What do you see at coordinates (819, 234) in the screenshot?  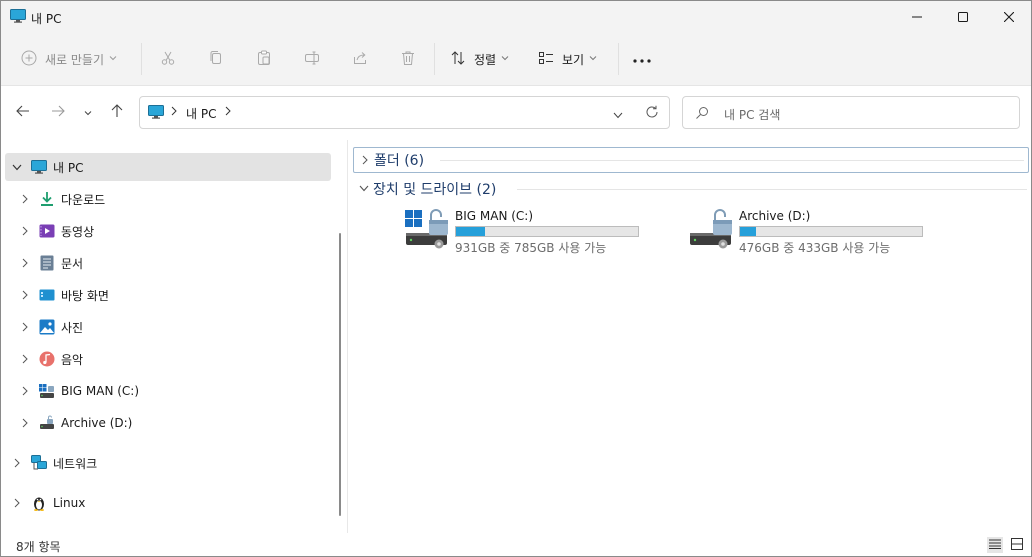 I see `drive-tile-d: Archive (D:) 476GB 중 433GB 사용 가능` at bounding box center [819, 234].